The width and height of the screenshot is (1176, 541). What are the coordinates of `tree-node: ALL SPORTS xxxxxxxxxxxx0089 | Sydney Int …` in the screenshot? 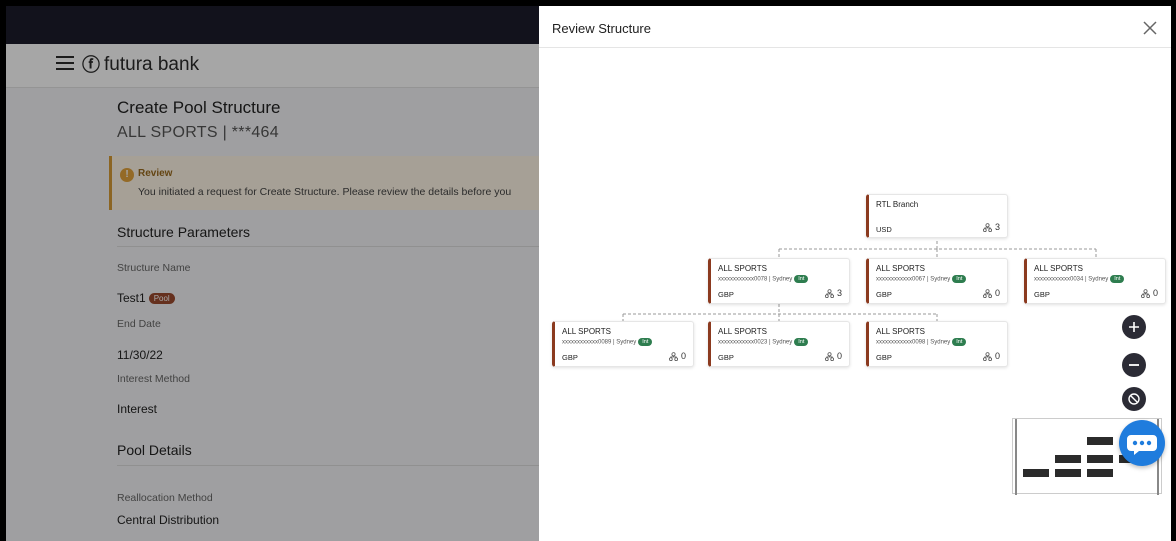 It's located at (623, 344).